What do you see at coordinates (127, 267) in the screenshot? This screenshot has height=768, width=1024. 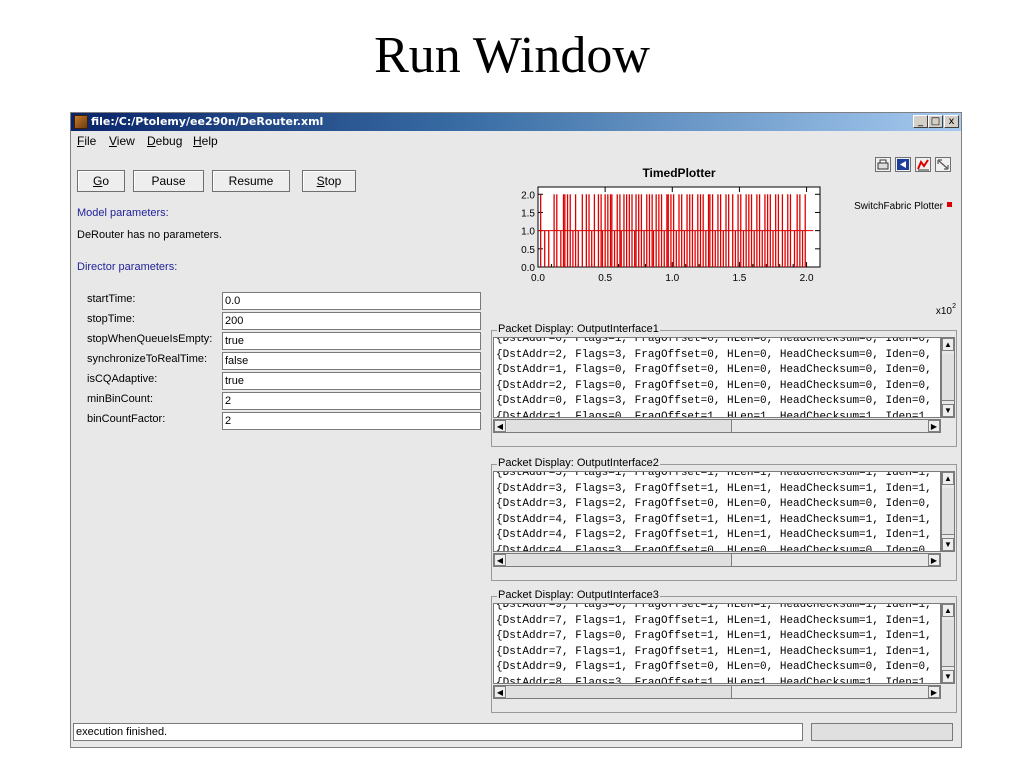 I see `director-parameters-heading: Director parameters:` at bounding box center [127, 267].